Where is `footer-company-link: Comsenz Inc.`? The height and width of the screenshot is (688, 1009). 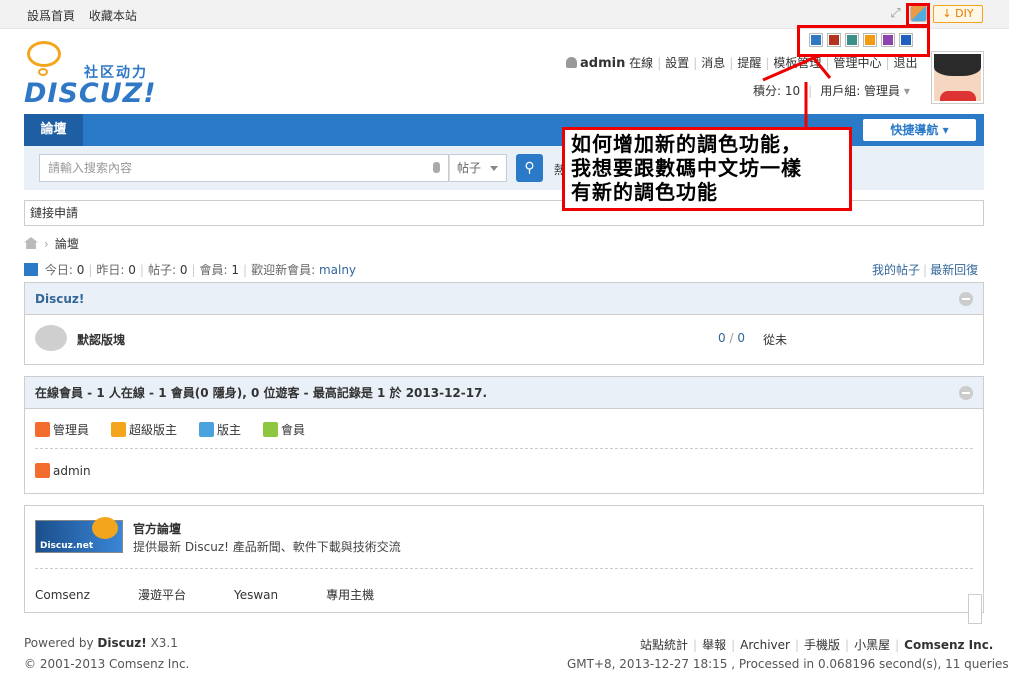 footer-company-link: Comsenz Inc. is located at coordinates (948, 645).